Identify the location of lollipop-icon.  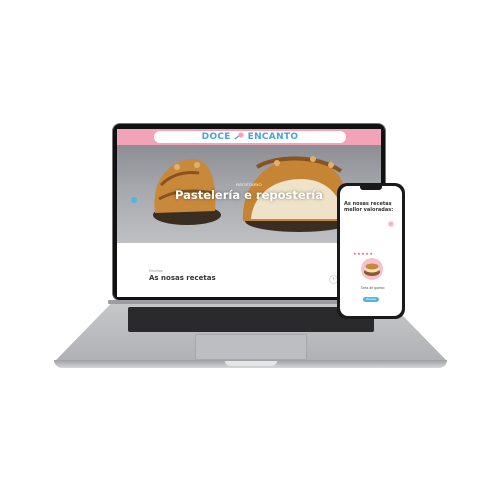
(239, 136).